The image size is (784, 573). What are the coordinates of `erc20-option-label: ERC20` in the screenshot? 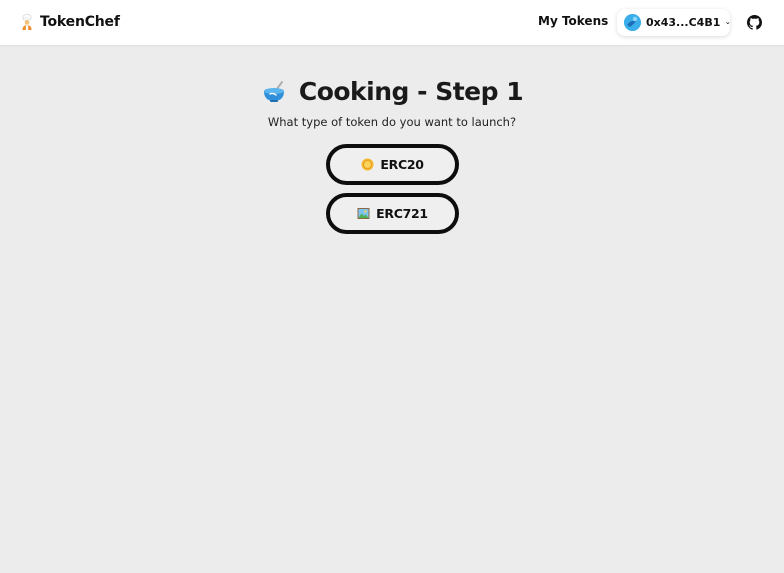 It's located at (402, 164).